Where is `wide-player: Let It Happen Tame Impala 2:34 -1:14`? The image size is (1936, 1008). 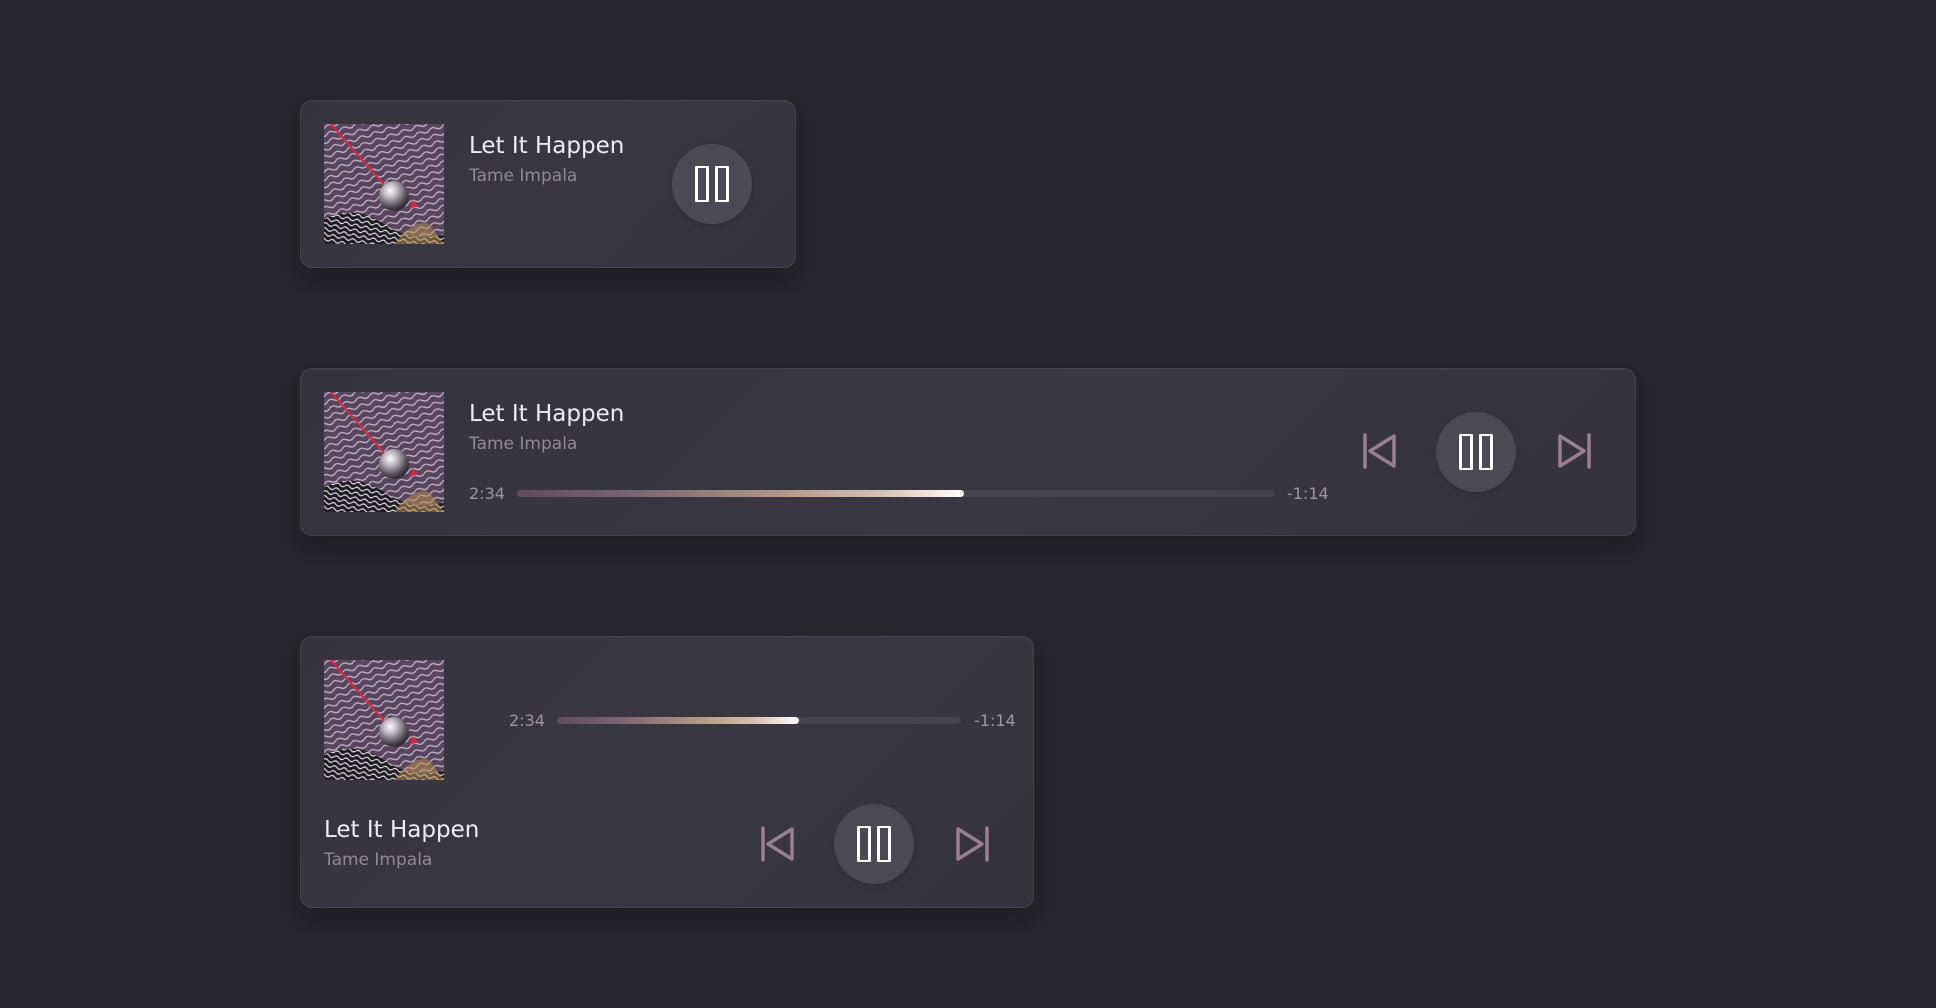
wide-player: Let It Happen Tame Impala 2:34 -1:14 is located at coordinates (968, 452).